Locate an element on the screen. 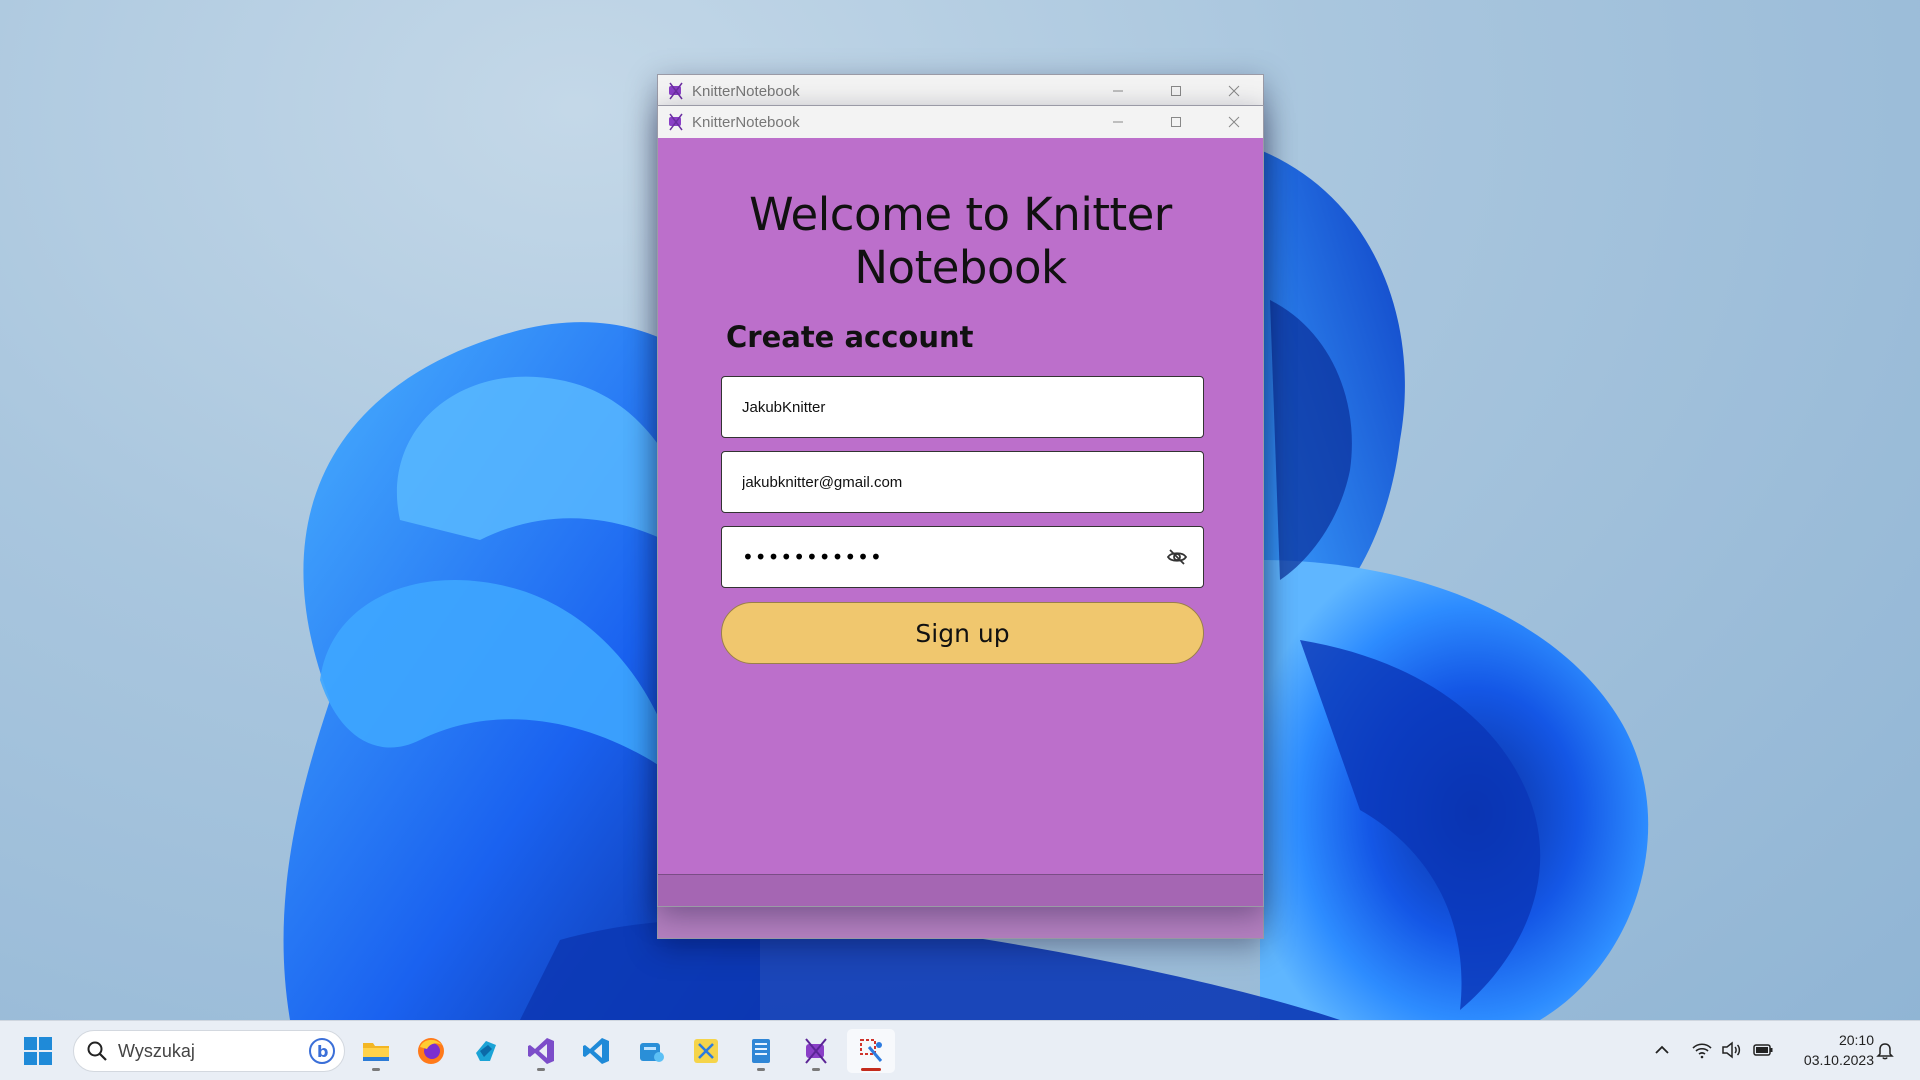 This screenshot has width=1920, height=1080. bing-chat-icon: b is located at coordinates (322, 1051).